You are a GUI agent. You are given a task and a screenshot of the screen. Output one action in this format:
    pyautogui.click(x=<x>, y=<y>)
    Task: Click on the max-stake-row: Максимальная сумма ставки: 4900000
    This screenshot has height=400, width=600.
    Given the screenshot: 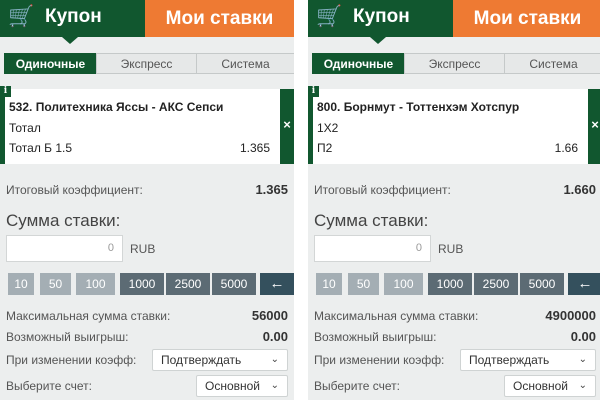 What is the action you would take?
    pyautogui.click(x=455, y=316)
    